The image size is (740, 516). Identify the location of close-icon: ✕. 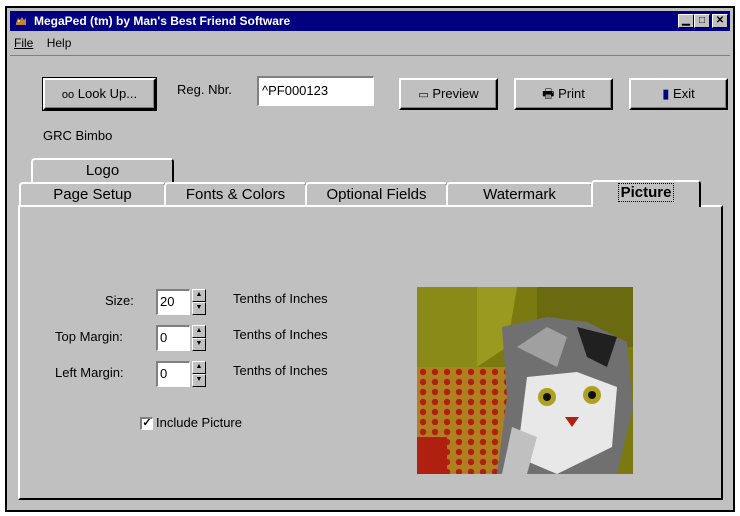
(720, 20).